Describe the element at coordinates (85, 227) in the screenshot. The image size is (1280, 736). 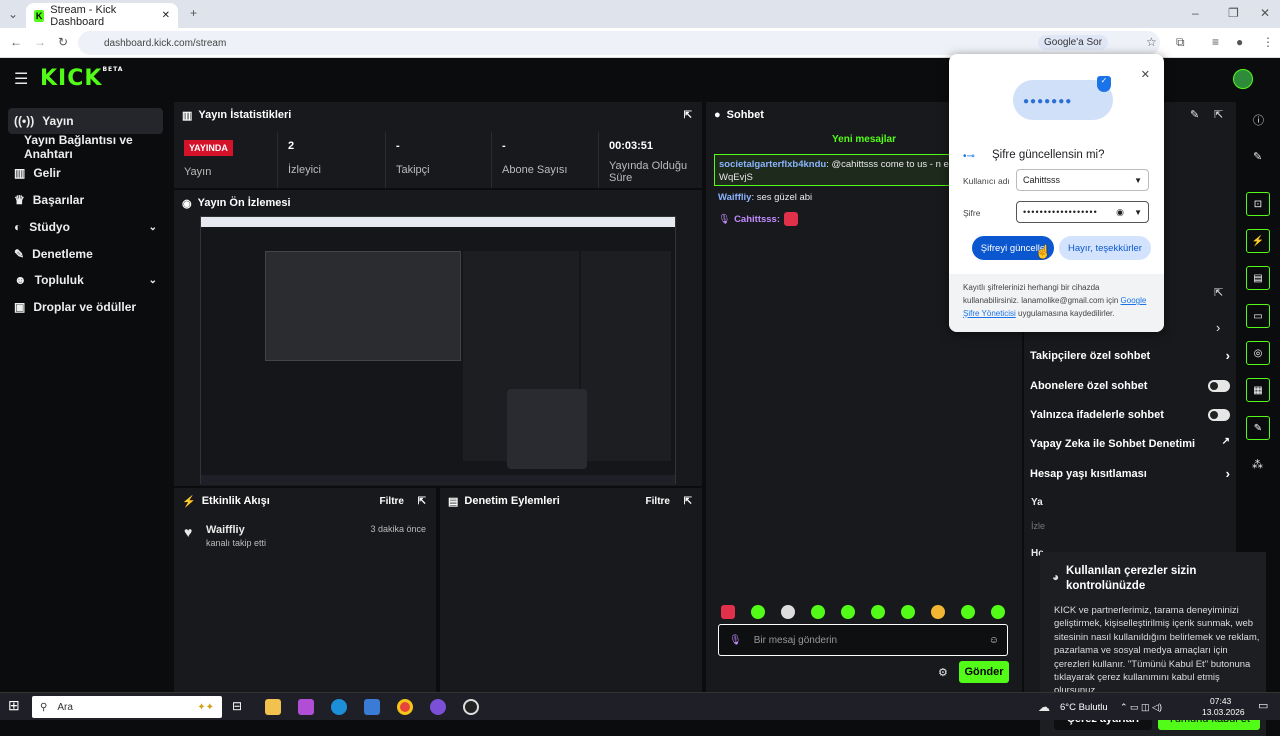
I see `sidebar-item-studyo: ◐ Stüdyo ⌄` at that location.